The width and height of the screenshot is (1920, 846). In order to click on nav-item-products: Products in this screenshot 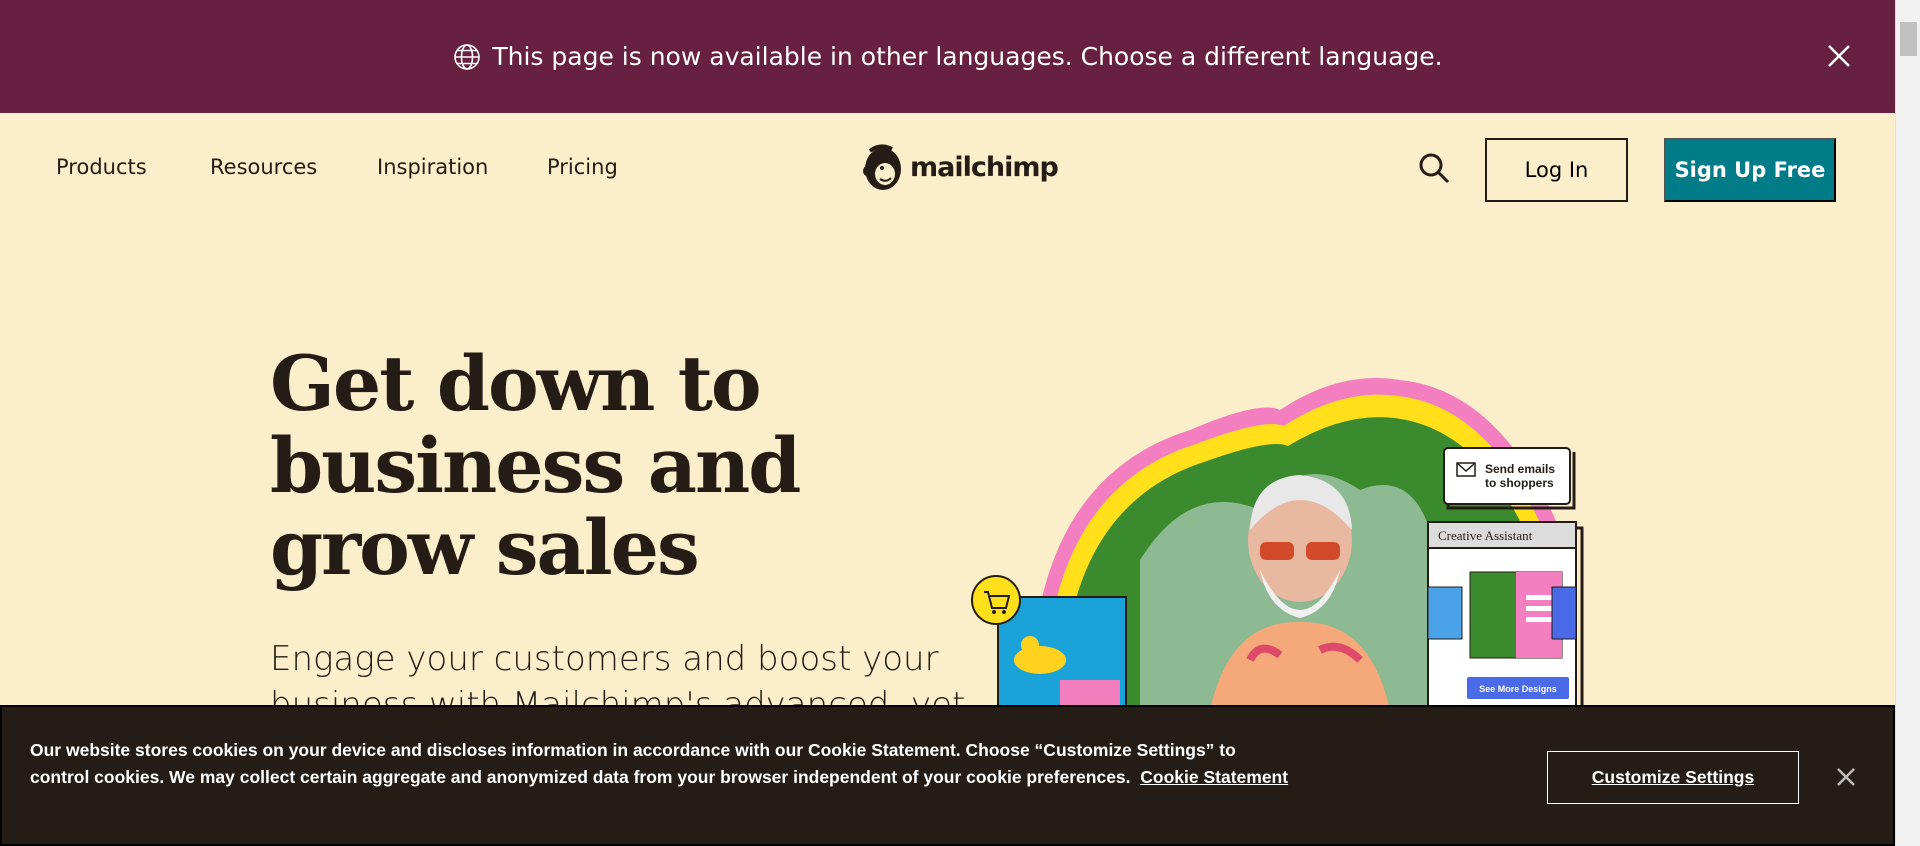, I will do `click(101, 167)`.